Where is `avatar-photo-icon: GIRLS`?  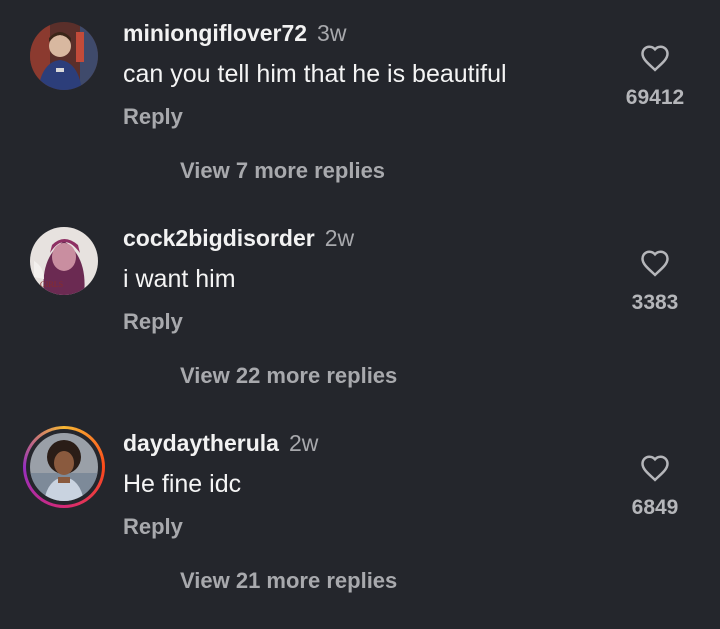
avatar-photo-icon: GIRLS is located at coordinates (64, 261).